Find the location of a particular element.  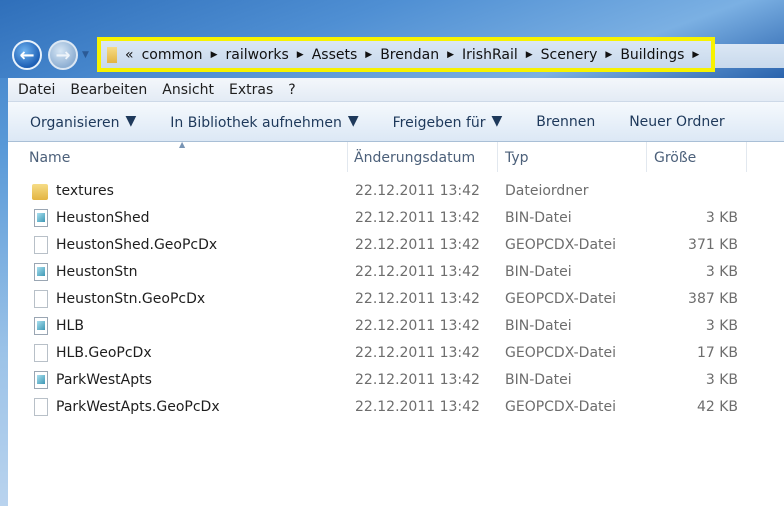

menu-item: Datei is located at coordinates (36, 90).